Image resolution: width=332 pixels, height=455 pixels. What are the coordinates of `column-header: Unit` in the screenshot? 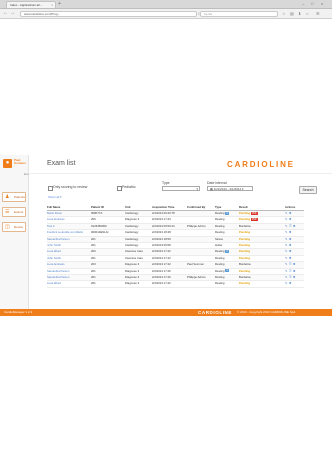 It's located at (139, 207).